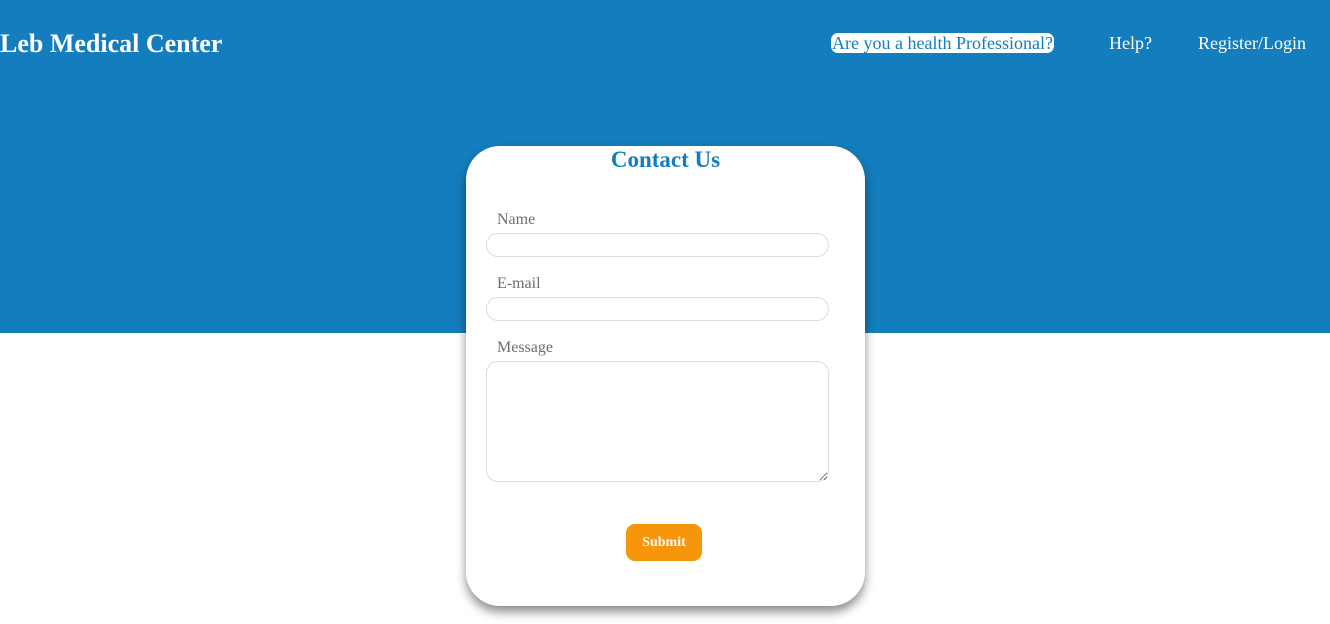 The width and height of the screenshot is (1330, 624). I want to click on message-textarea, so click(657, 421).